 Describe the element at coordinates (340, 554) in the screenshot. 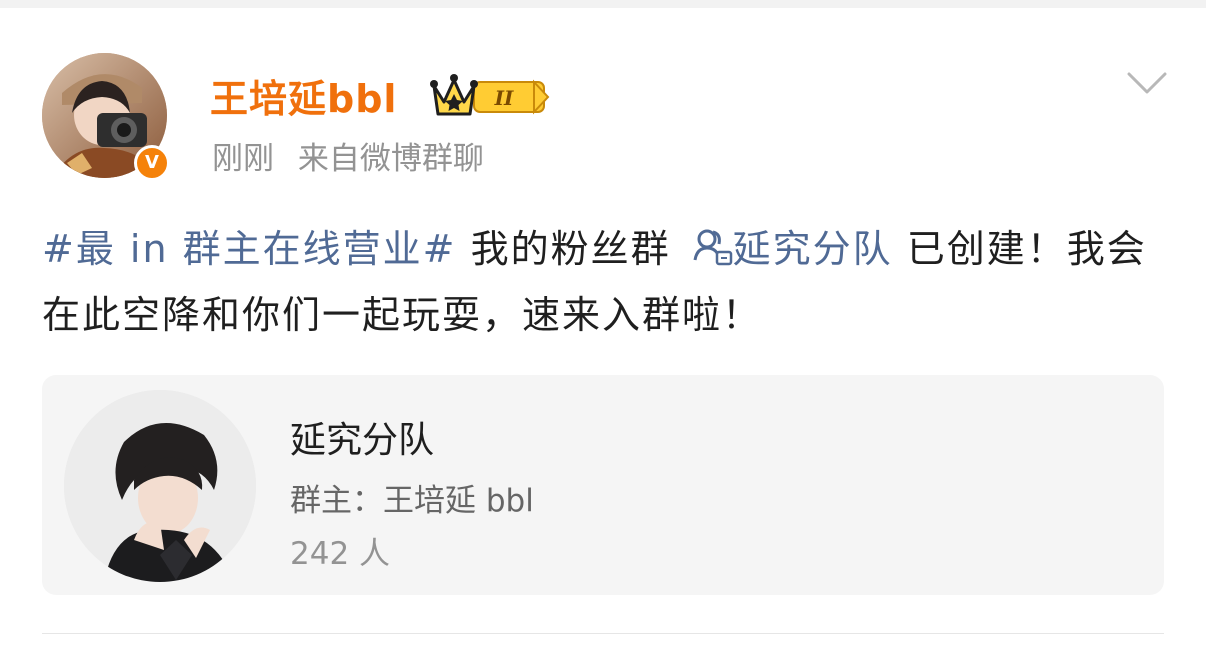

I see `group-member-count: 242 人` at that location.